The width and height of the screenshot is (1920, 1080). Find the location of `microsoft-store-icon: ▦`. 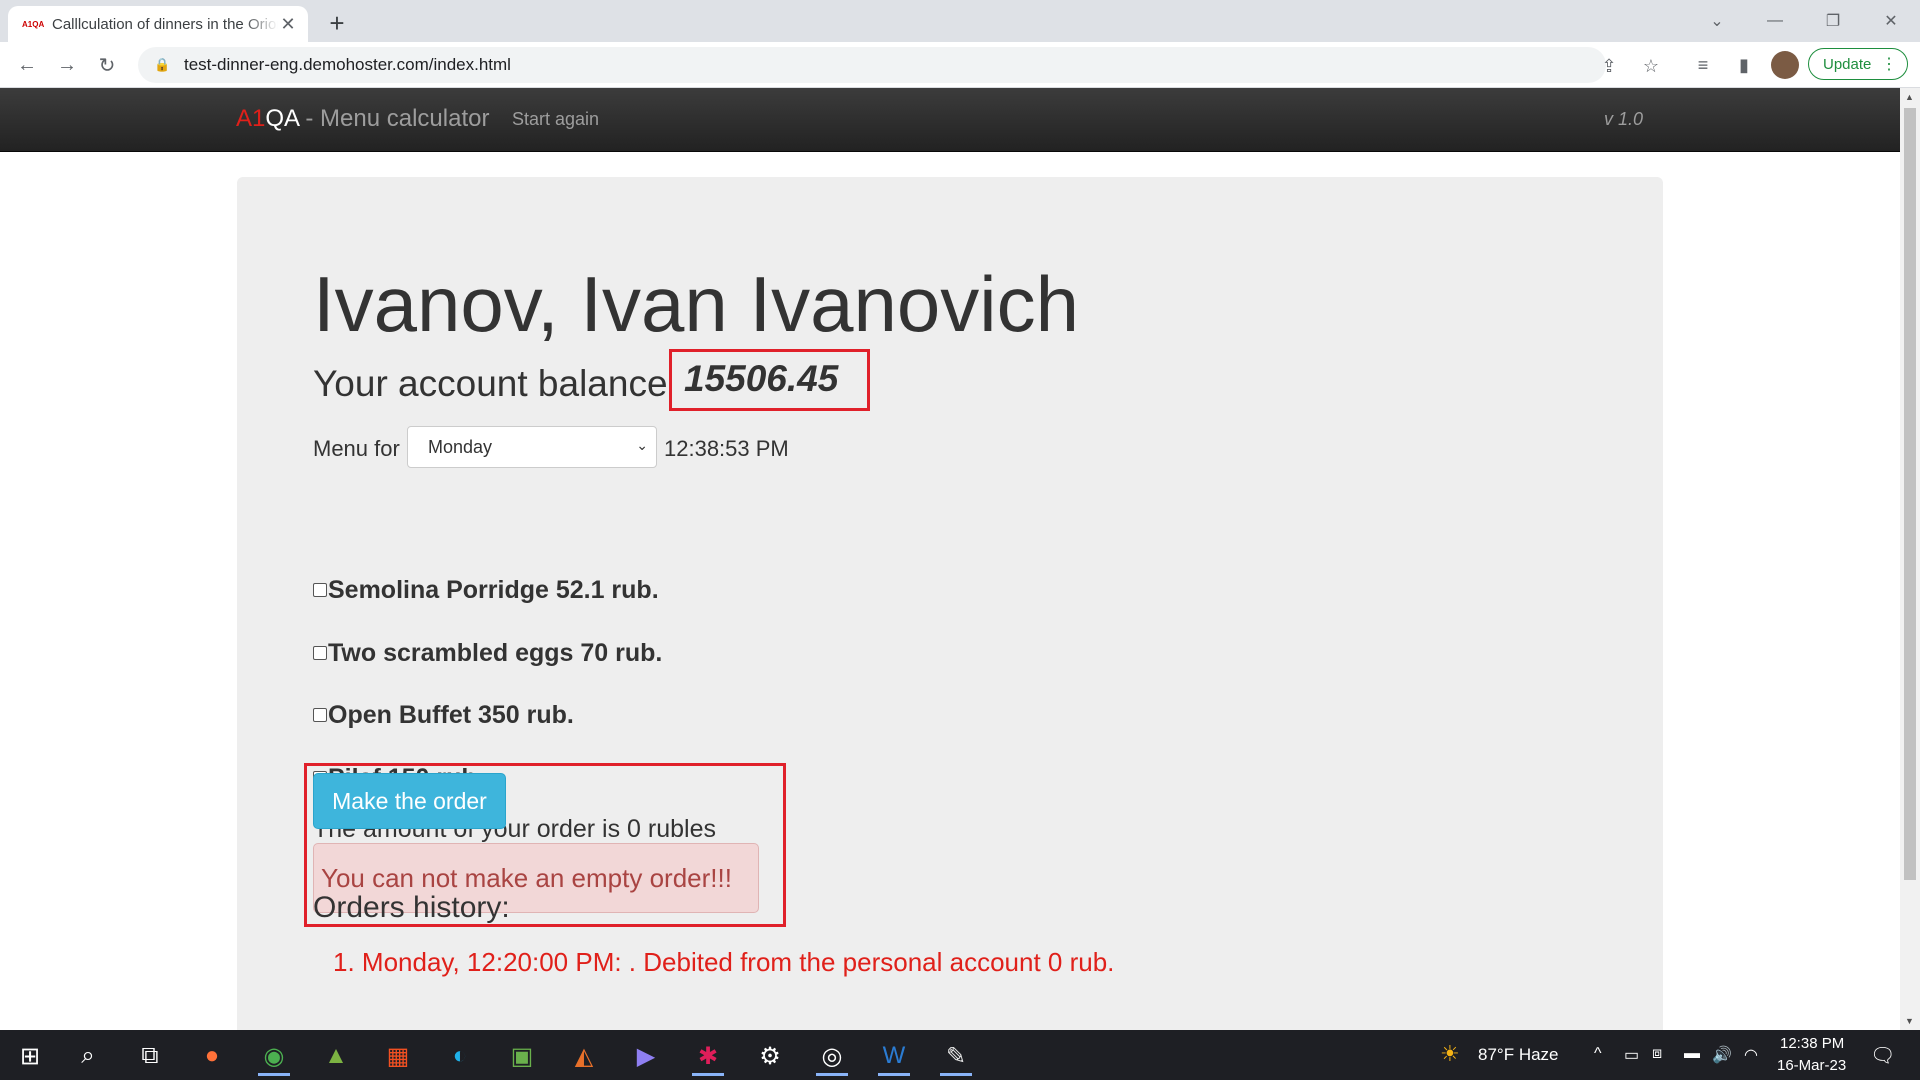

microsoft-store-icon: ▦ is located at coordinates (398, 1056).